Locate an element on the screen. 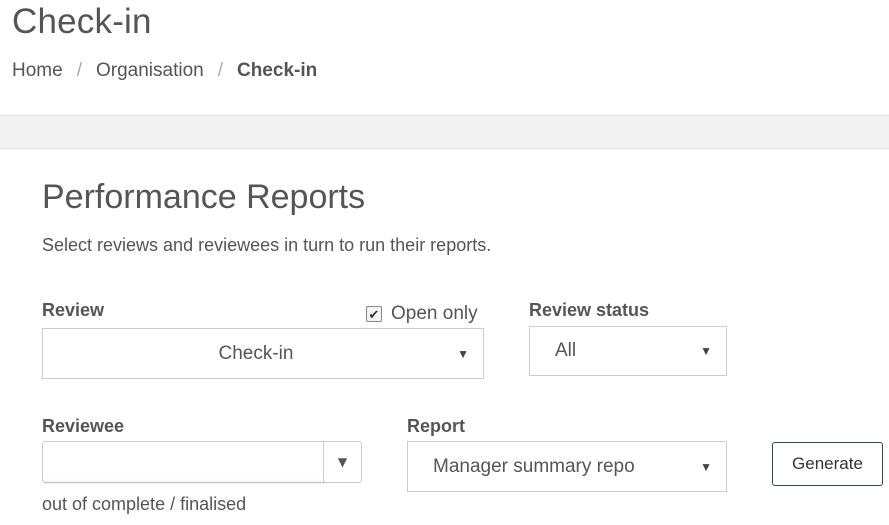 This screenshot has height=525, width=889. open-only-checkbox: ✔ is located at coordinates (374, 314).